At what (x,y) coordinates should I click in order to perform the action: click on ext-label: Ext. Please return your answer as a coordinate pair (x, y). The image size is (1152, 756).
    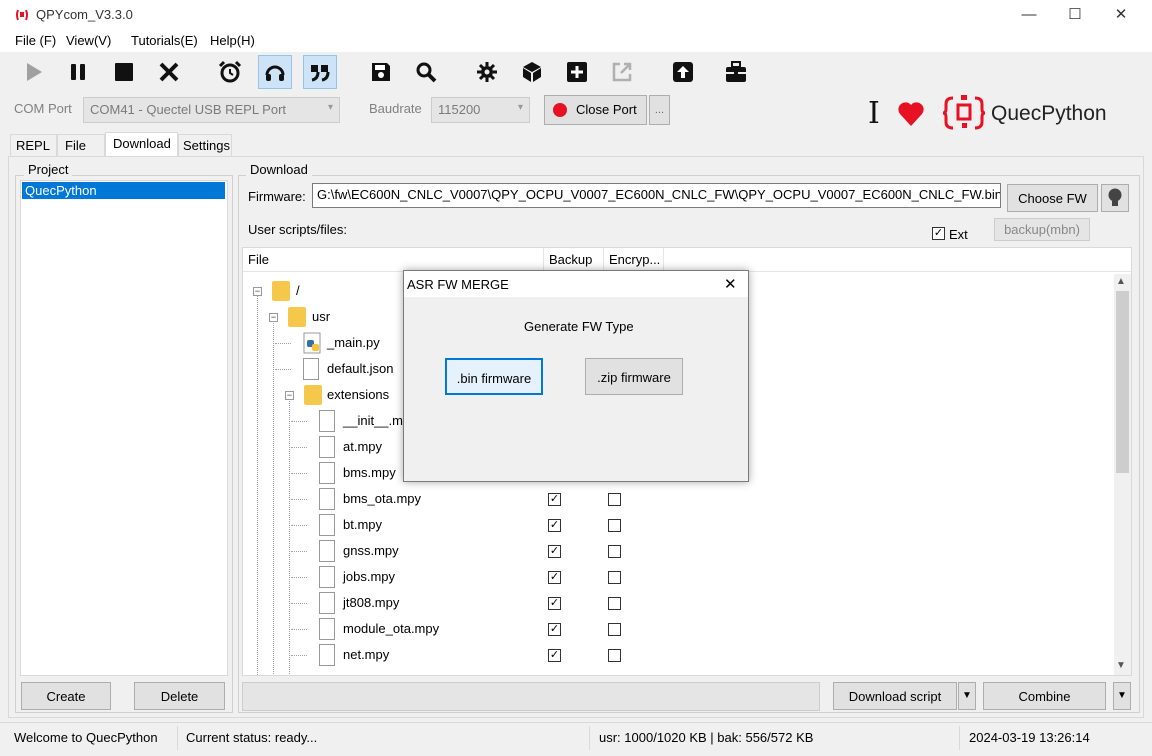
    Looking at the image, I should click on (958, 234).